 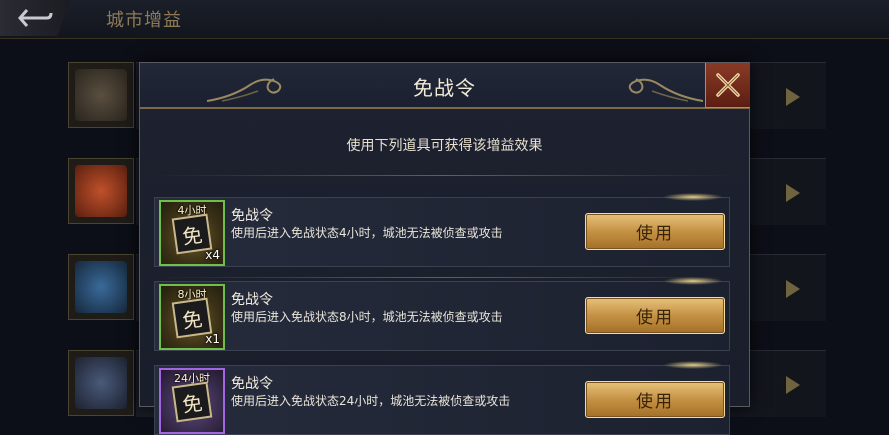 What do you see at coordinates (192, 233) in the screenshot?
I see `item-icon: 4小时 免 x4` at bounding box center [192, 233].